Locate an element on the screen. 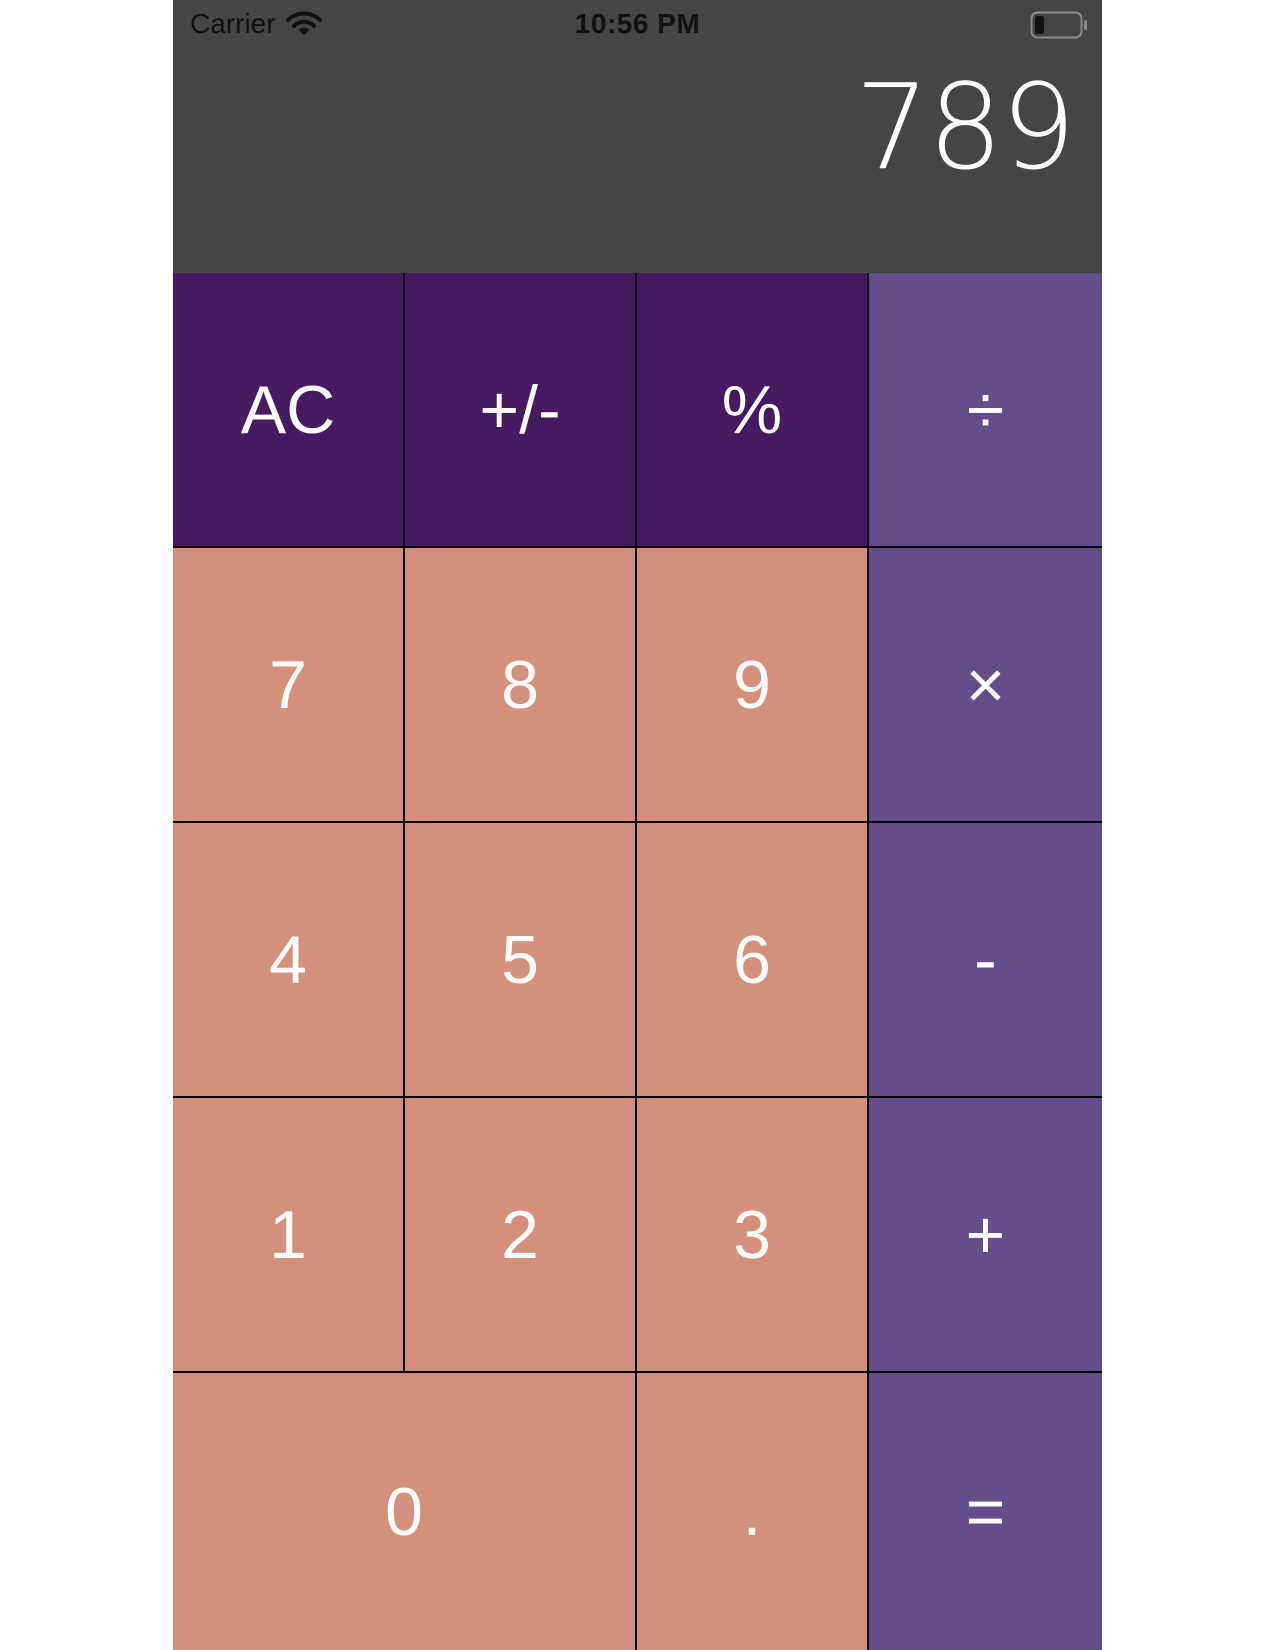 This screenshot has height=1650, width=1275. plus-minus-button: +/- is located at coordinates (521, 410).